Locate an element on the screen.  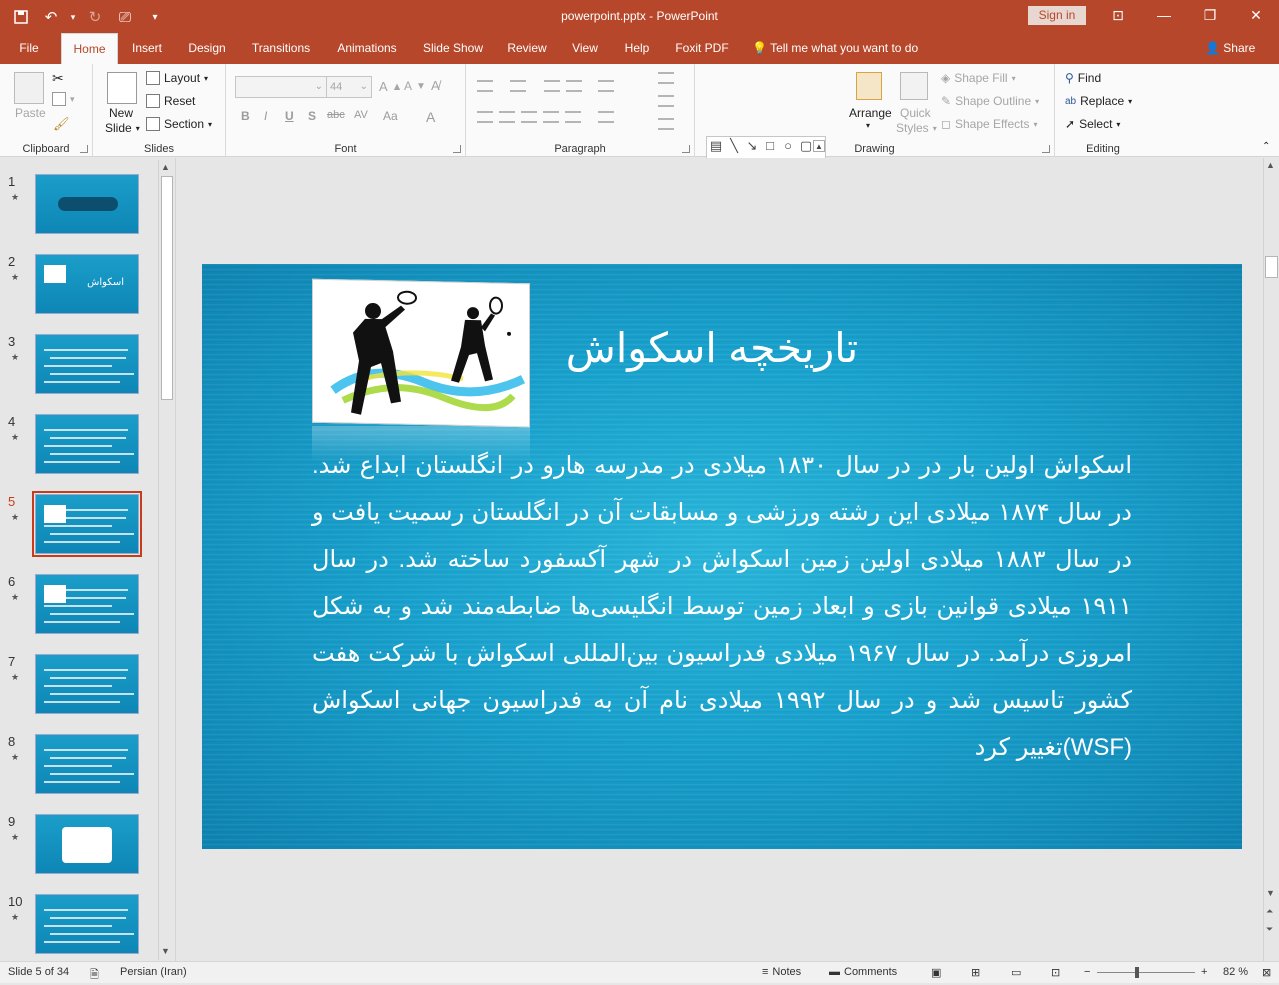
underline-button: U is located at coordinates (289, 116).